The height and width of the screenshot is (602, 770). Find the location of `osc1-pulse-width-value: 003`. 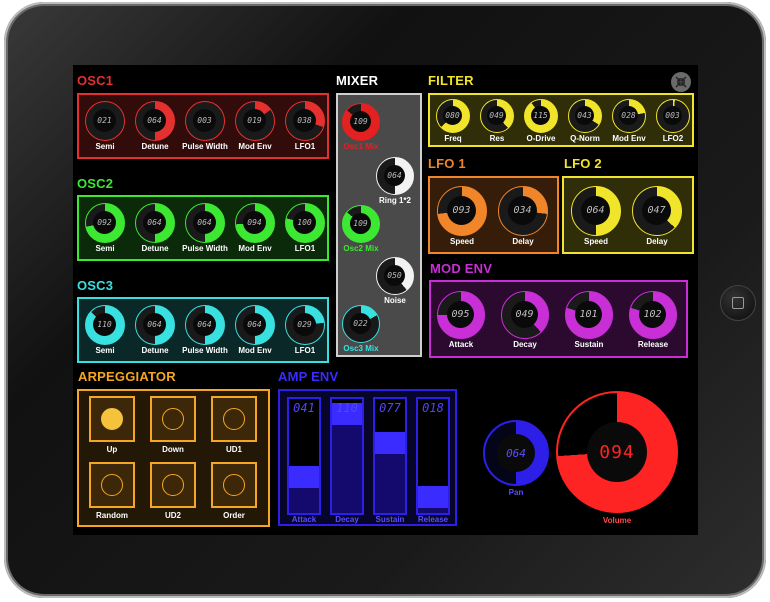

osc1-pulse-width-value: 003 is located at coordinates (204, 120).